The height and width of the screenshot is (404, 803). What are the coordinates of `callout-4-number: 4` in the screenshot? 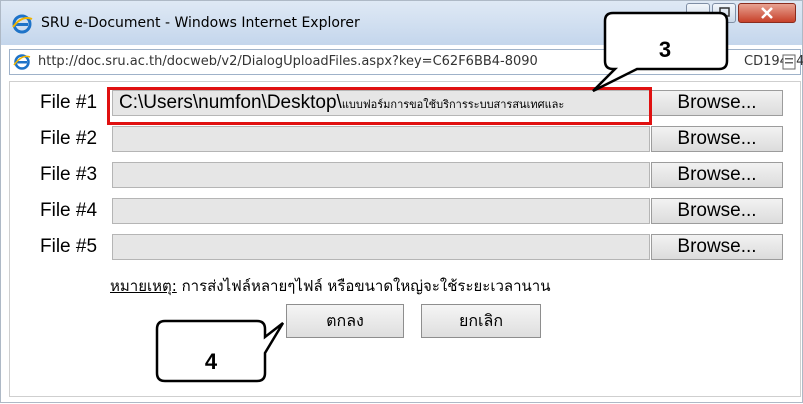 It's located at (211, 361).